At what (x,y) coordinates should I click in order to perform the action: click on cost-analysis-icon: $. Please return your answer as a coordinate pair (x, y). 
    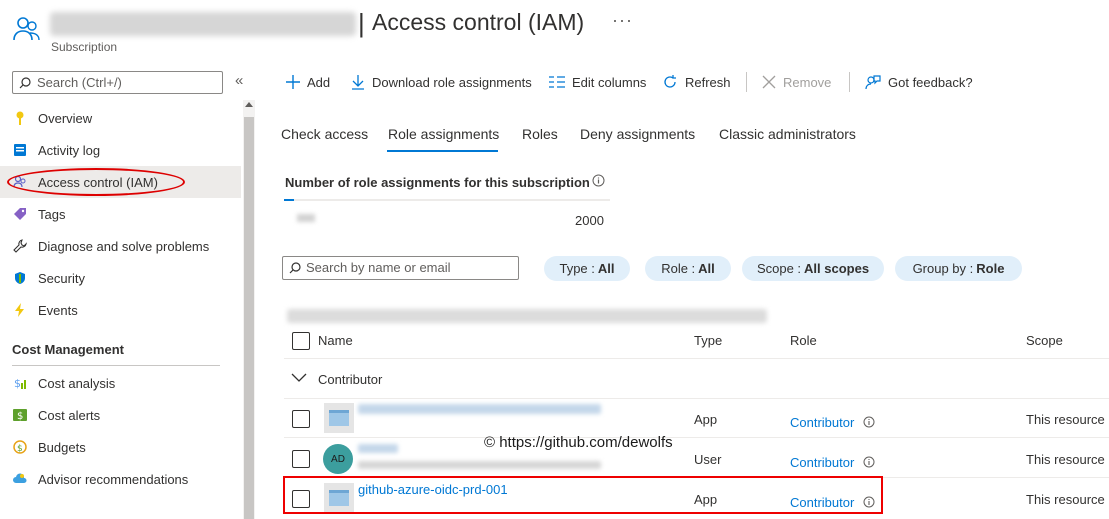
    Looking at the image, I should click on (20, 383).